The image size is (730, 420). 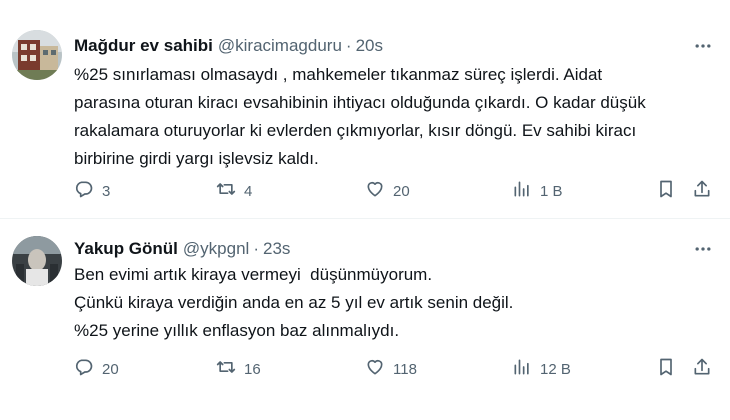 What do you see at coordinates (126, 249) in the screenshot?
I see `author-name: Yakup Gönül` at bounding box center [126, 249].